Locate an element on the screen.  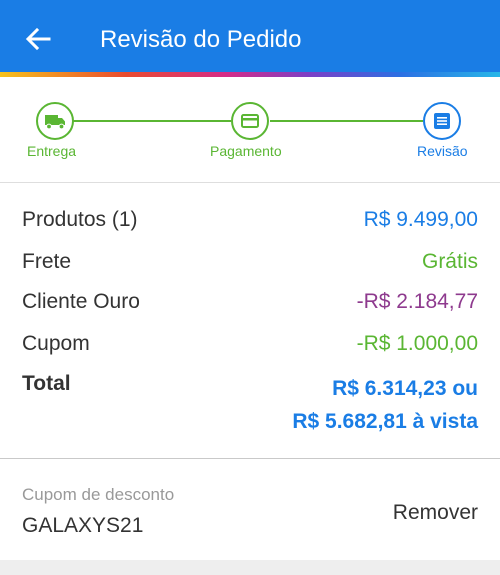
divider is located at coordinates (250, 182).